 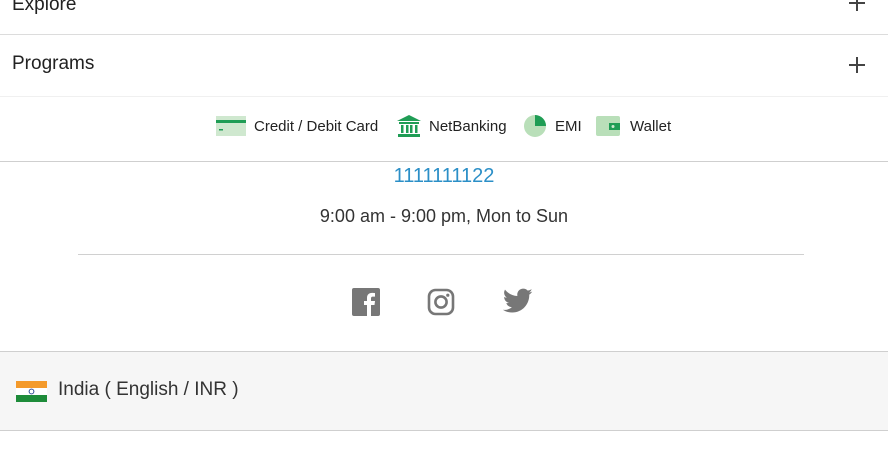 I want to click on emi-label: EMI, so click(x=568, y=126).